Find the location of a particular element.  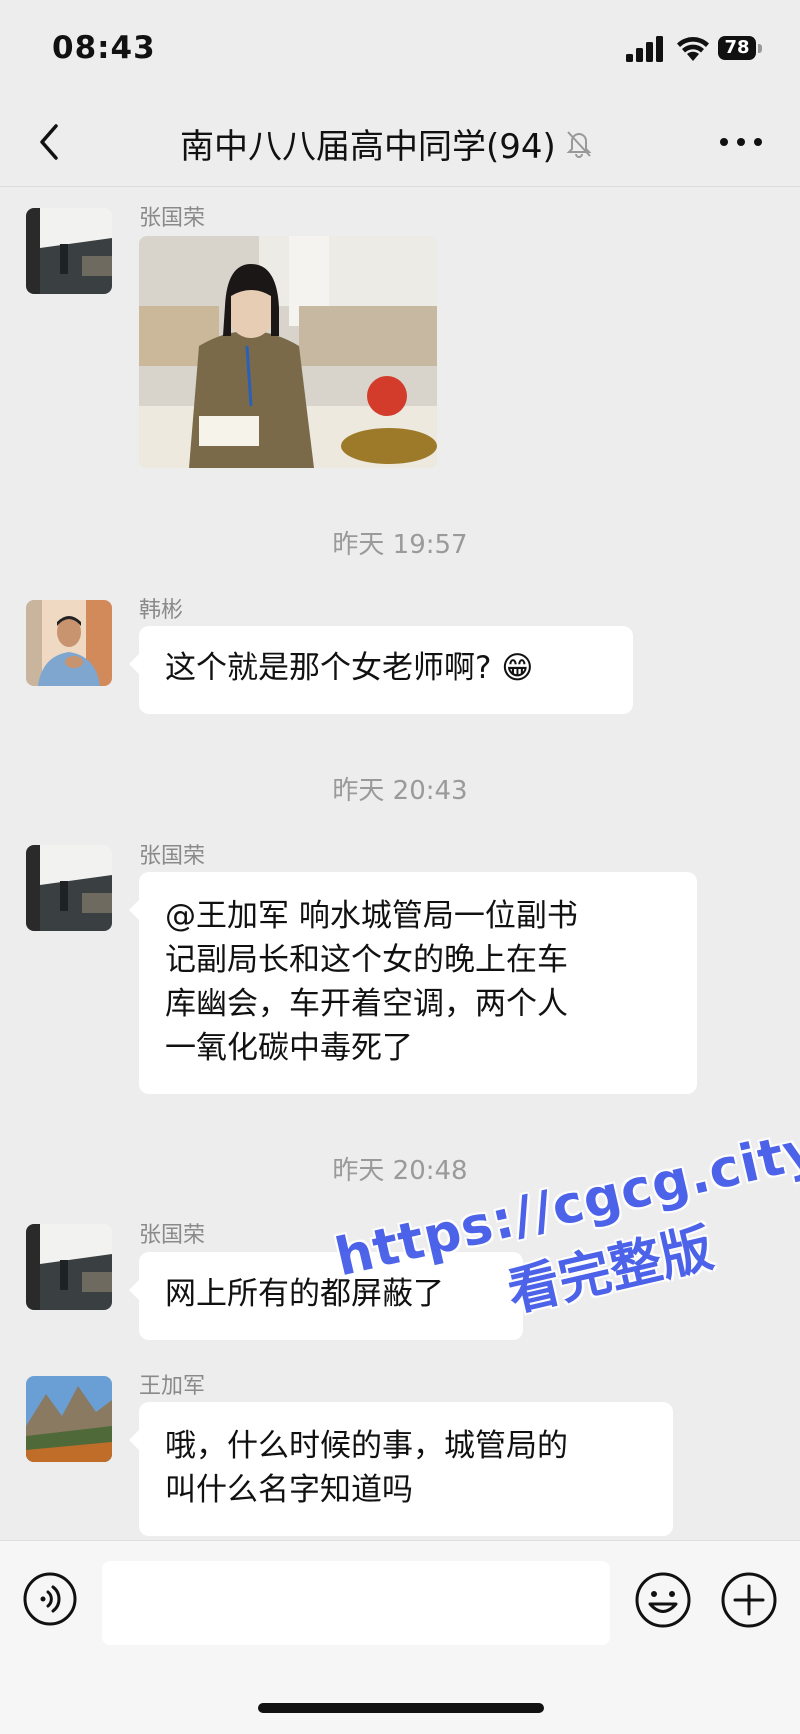

message-text-line: 库幽会，车开着空调，两个人 is located at coordinates (366, 1004).